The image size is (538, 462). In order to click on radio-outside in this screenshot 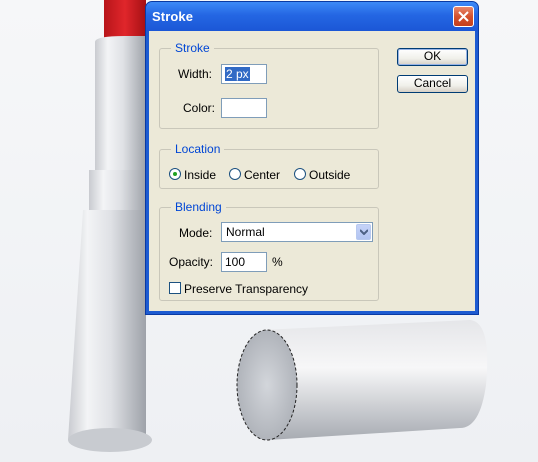, I will do `click(300, 174)`.